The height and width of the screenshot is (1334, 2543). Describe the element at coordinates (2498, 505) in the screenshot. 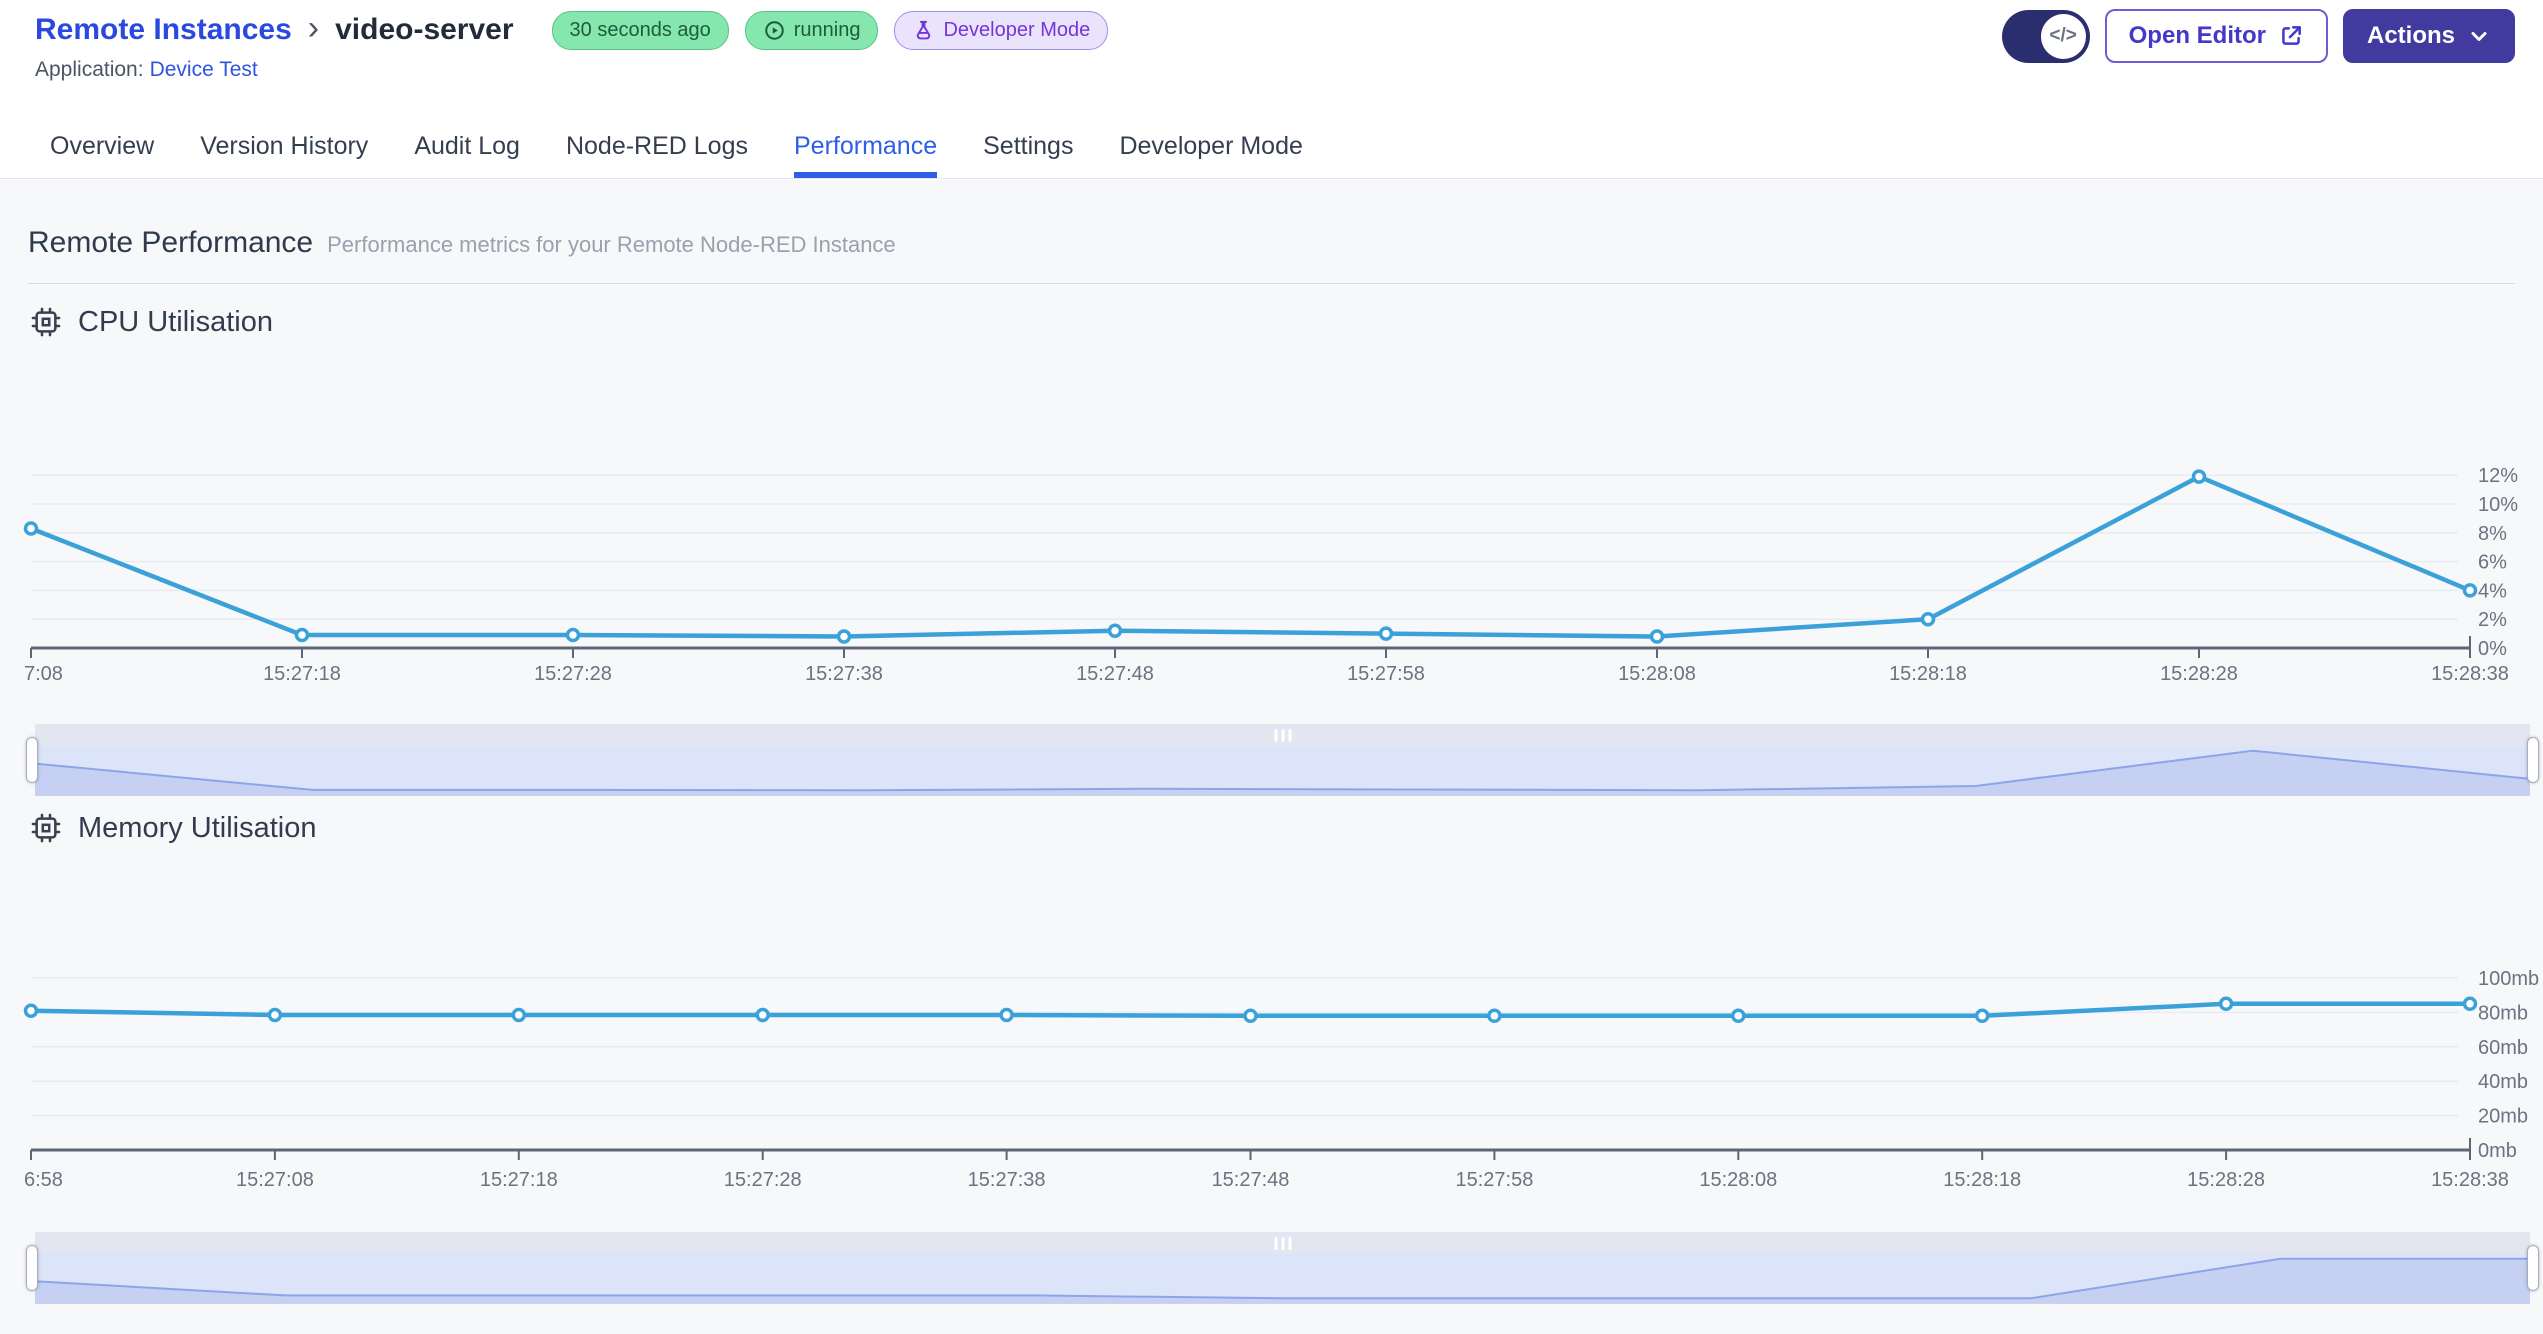

I see `svg-text: 10%` at that location.